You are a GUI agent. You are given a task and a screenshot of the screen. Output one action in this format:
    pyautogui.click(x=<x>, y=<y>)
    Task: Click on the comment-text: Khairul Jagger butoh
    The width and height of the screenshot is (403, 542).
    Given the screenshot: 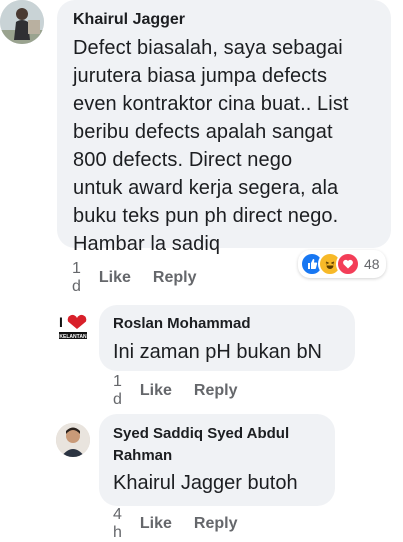 What is the action you would take?
    pyautogui.click(x=205, y=483)
    